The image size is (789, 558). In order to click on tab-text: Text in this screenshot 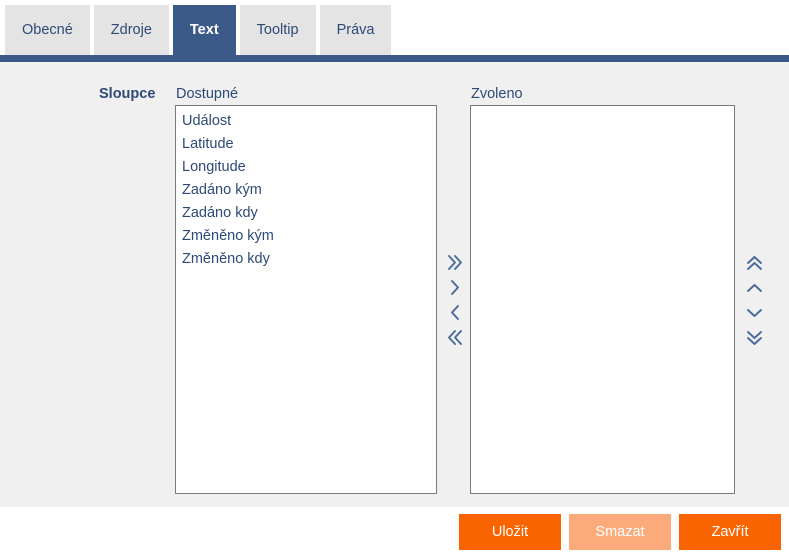, I will do `click(204, 30)`.